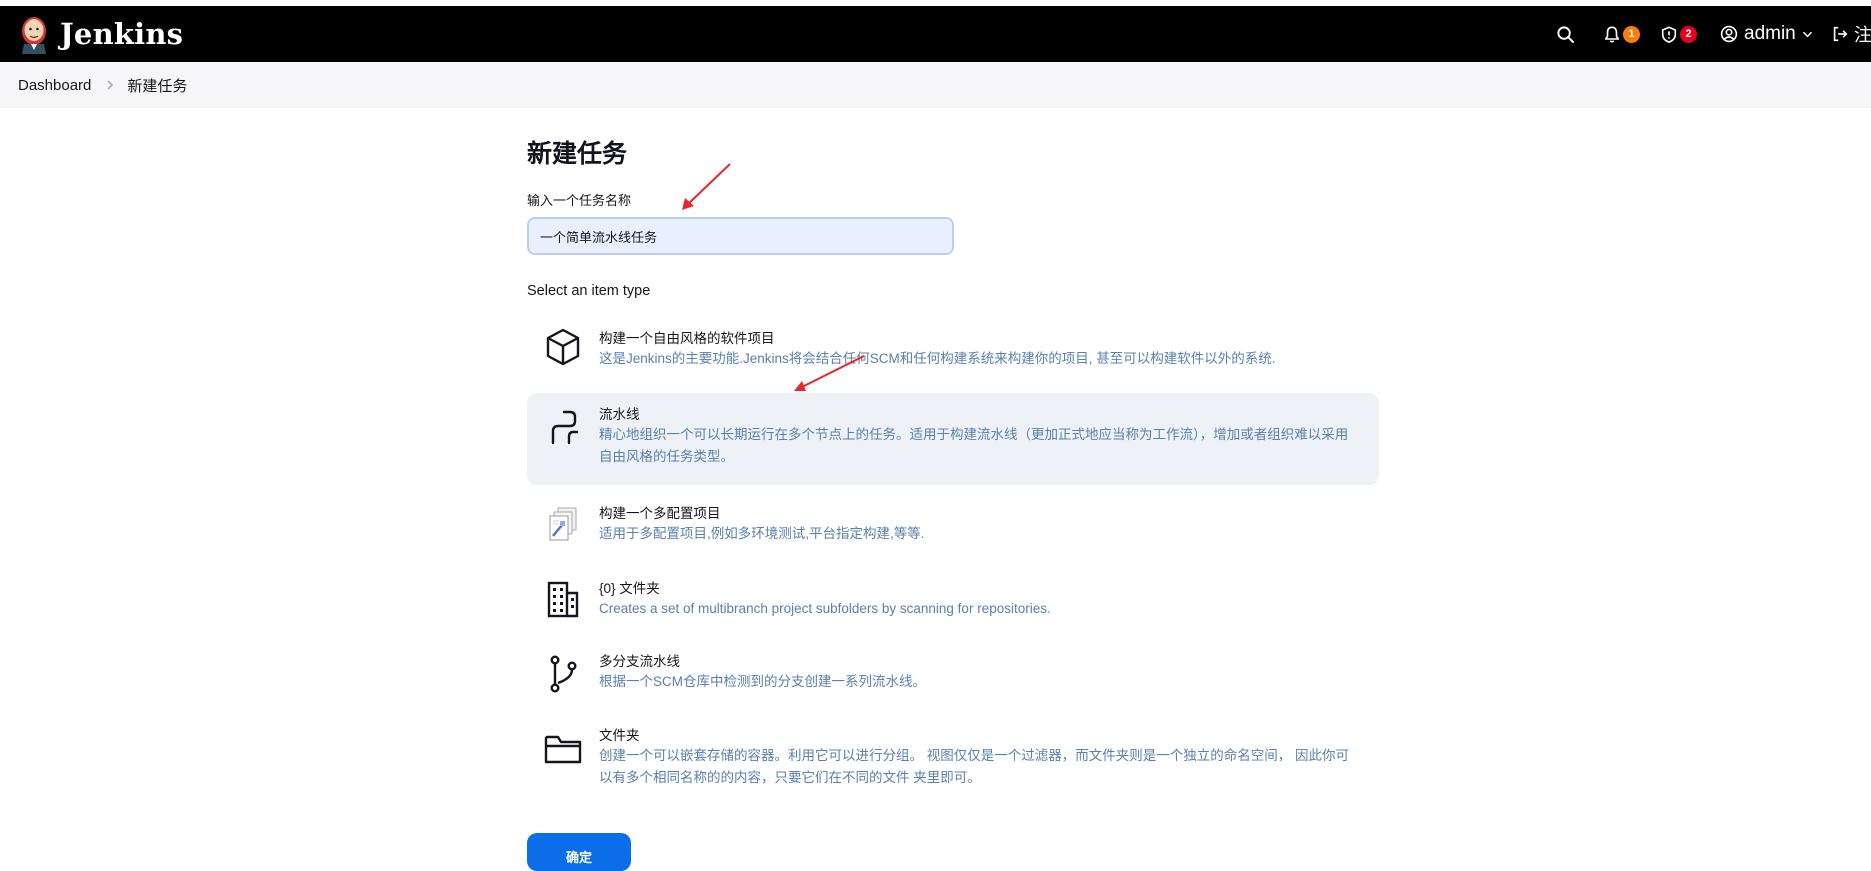  I want to click on user-name: admin, so click(1770, 33).